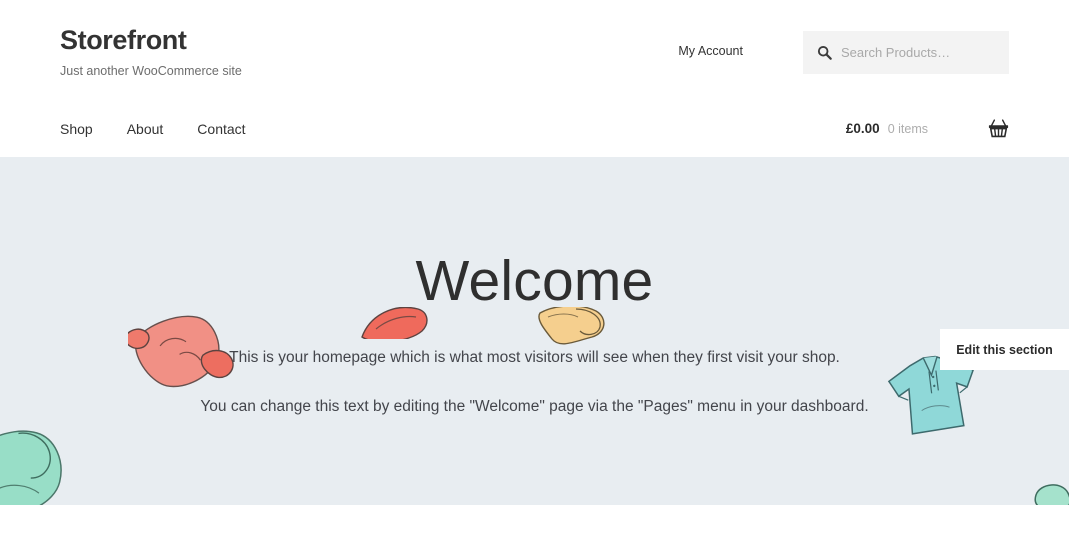  Describe the element at coordinates (151, 70) in the screenshot. I see `site-description: Just another WooCommerce site` at that location.